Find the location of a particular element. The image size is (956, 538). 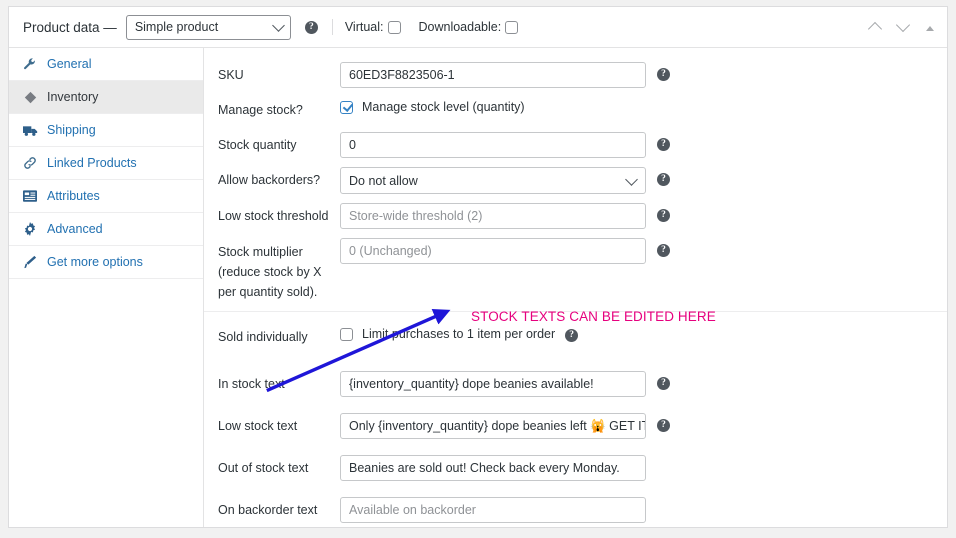

virtual-checkbox-group: Virtual: is located at coordinates (373, 27).